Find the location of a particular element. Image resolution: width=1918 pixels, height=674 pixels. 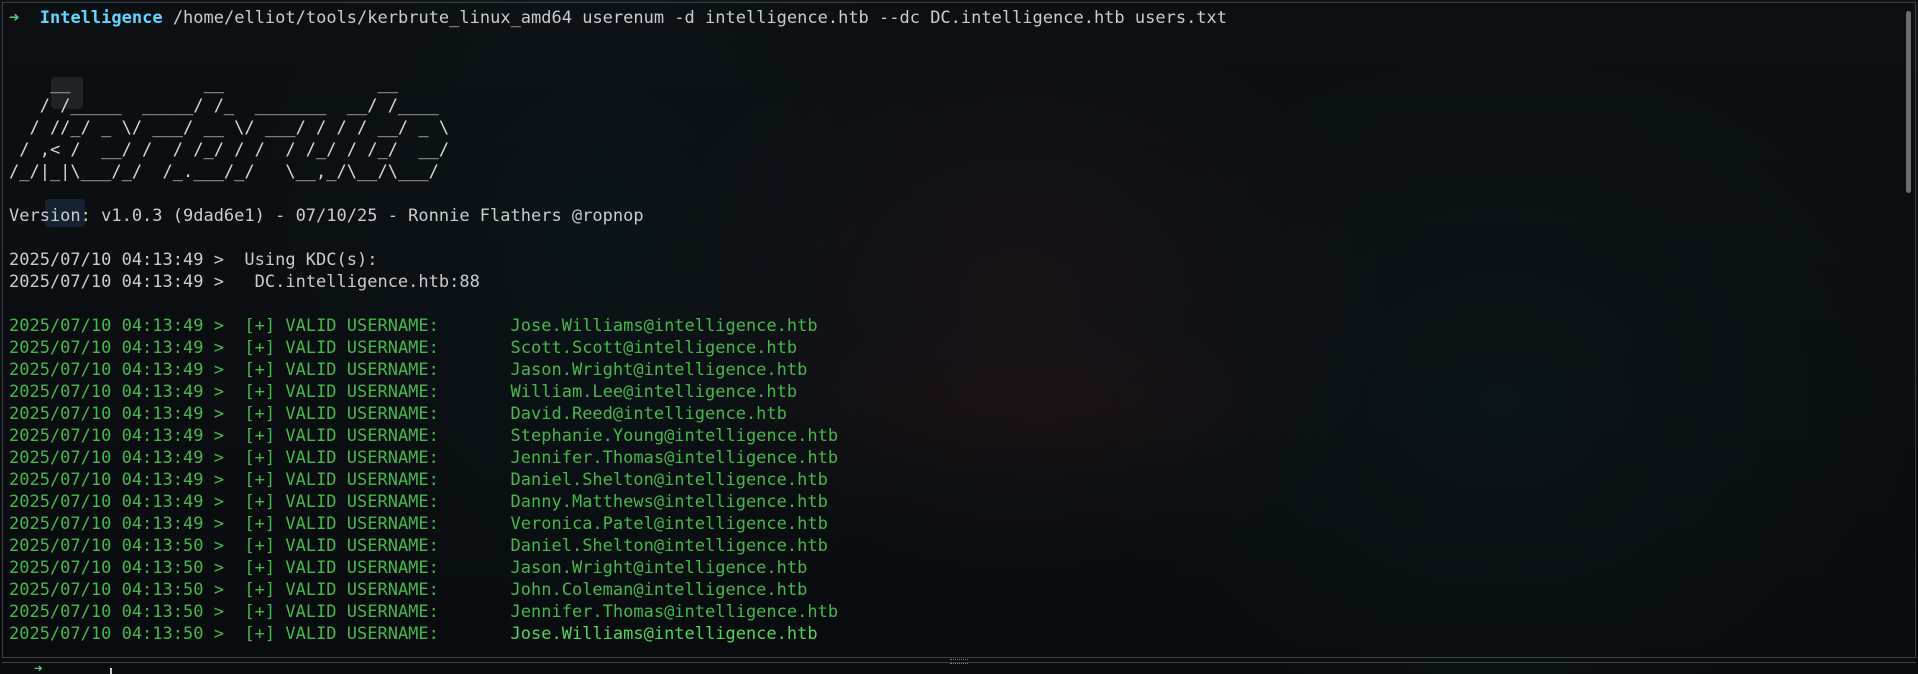

result-username: Danny.Matthews@intelligence.htb is located at coordinates (669, 502).